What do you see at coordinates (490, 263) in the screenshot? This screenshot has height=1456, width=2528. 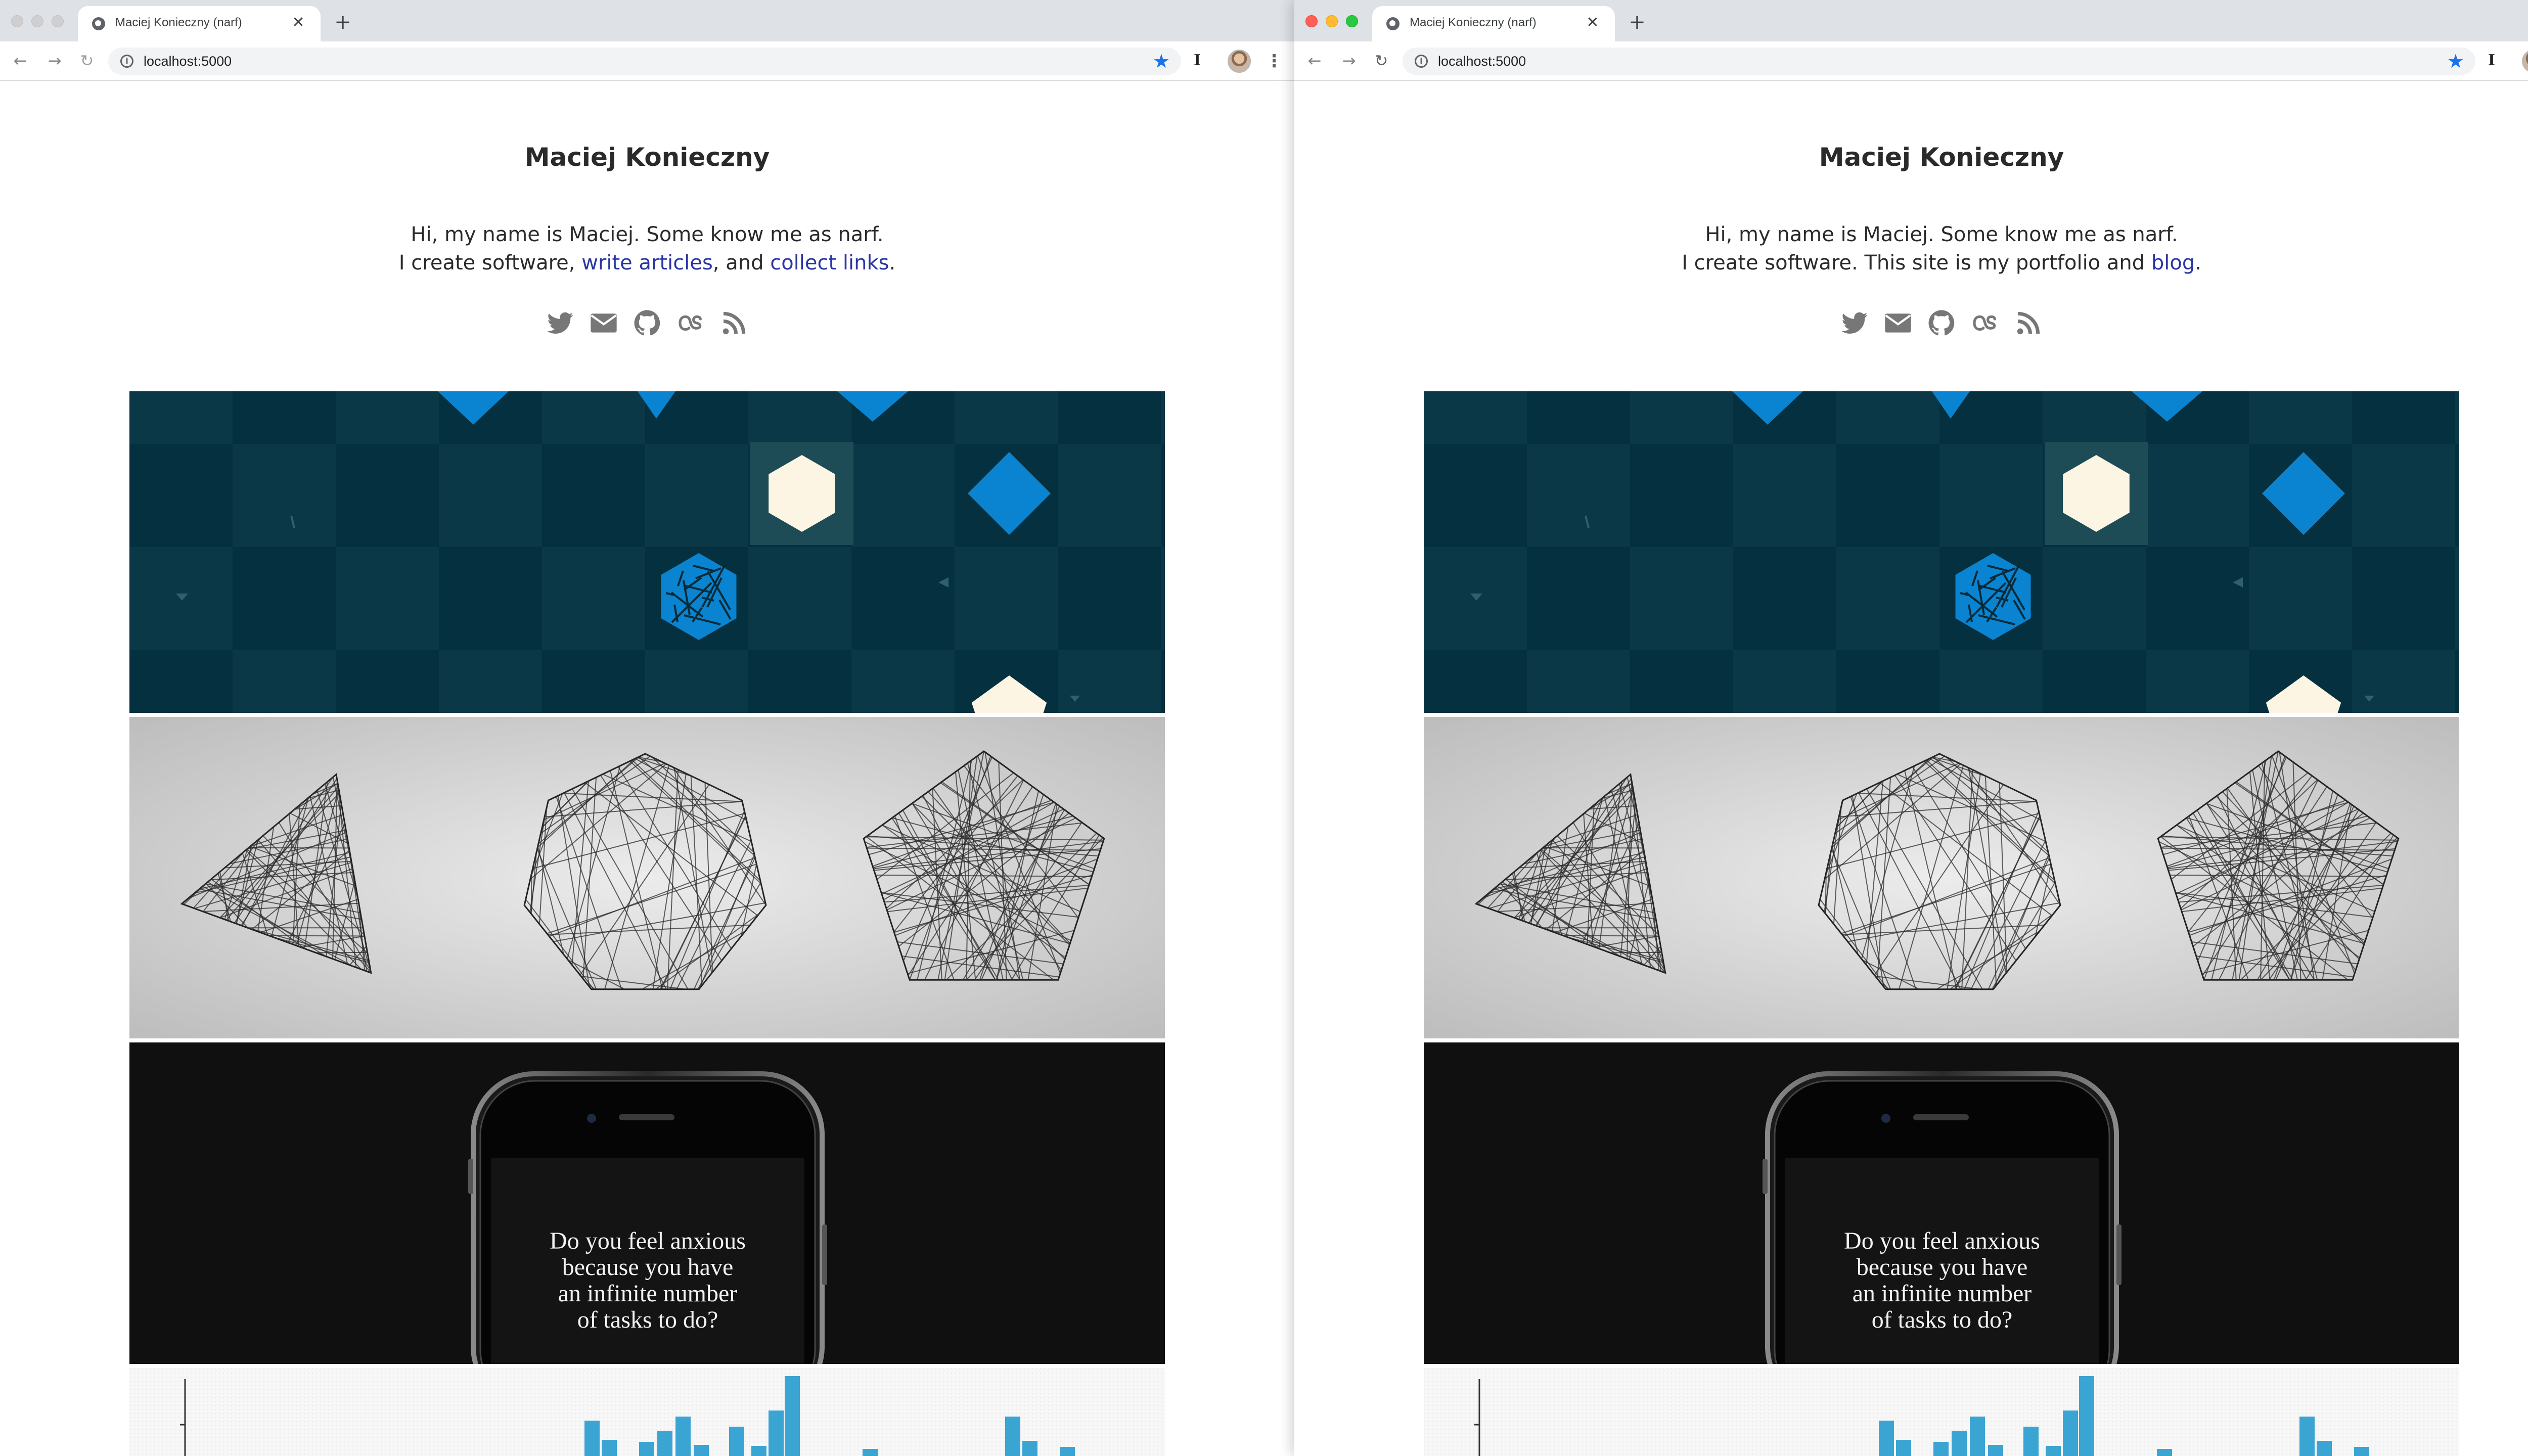 I see `intro-text-part: I create software,` at bounding box center [490, 263].